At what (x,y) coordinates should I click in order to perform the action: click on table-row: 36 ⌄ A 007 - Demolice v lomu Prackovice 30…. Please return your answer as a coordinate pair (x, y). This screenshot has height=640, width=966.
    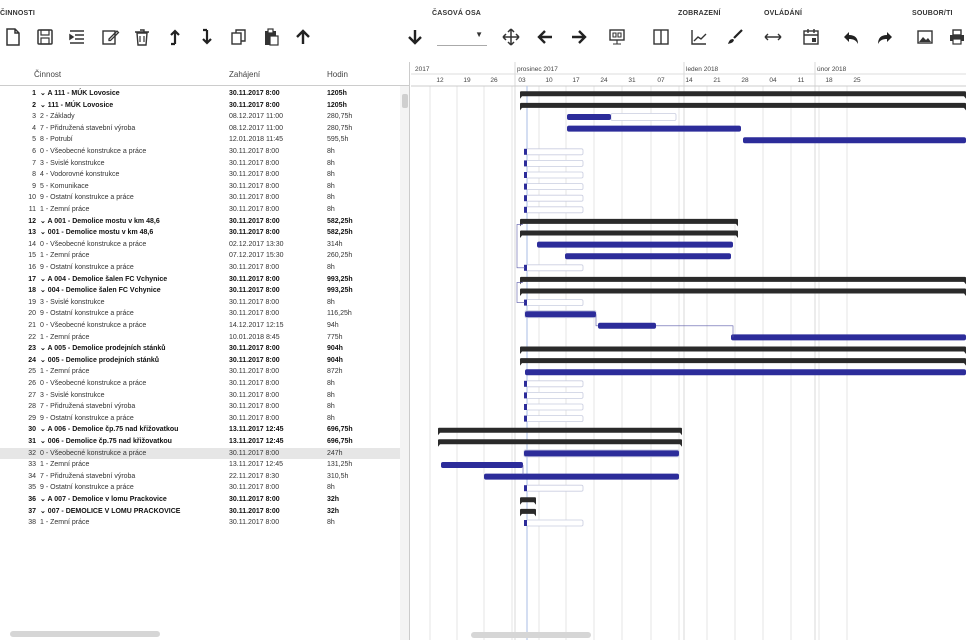
    Looking at the image, I should click on (201, 500).